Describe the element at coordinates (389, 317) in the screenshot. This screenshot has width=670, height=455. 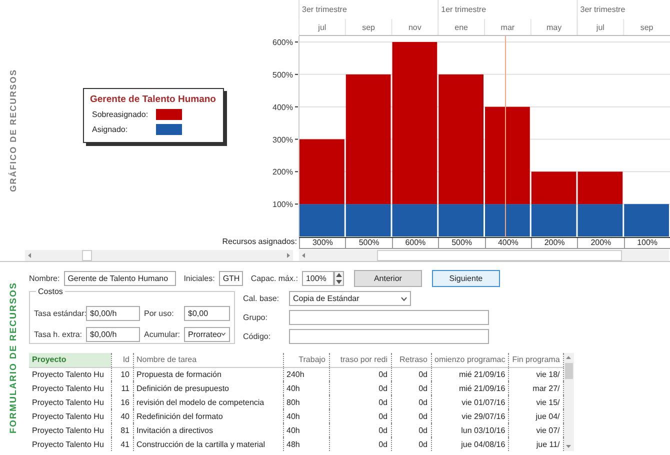
I see `group-field` at that location.